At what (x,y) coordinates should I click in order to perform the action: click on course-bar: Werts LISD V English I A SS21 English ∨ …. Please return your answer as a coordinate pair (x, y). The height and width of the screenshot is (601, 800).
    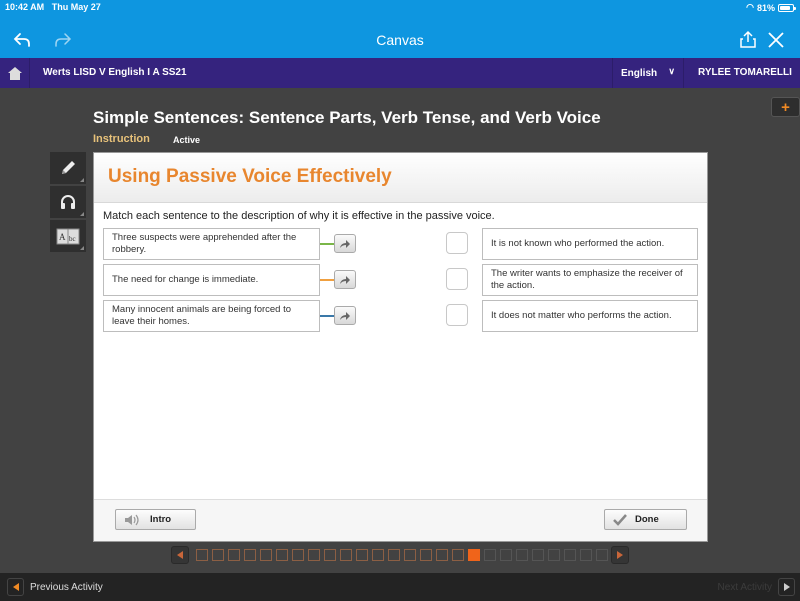
    Looking at the image, I should click on (400, 73).